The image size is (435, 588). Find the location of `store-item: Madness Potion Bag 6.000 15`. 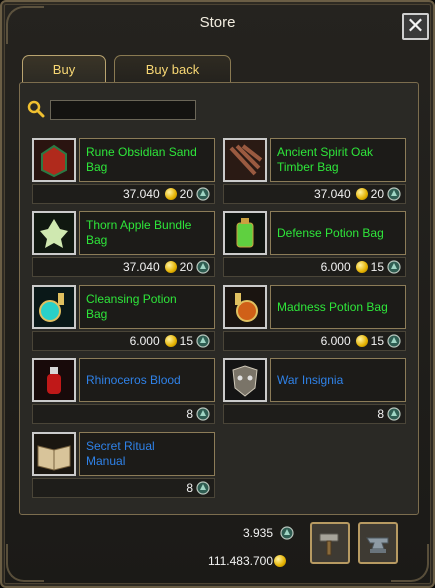

store-item: Madness Potion Bag 6.000 15 is located at coordinates (314, 318).